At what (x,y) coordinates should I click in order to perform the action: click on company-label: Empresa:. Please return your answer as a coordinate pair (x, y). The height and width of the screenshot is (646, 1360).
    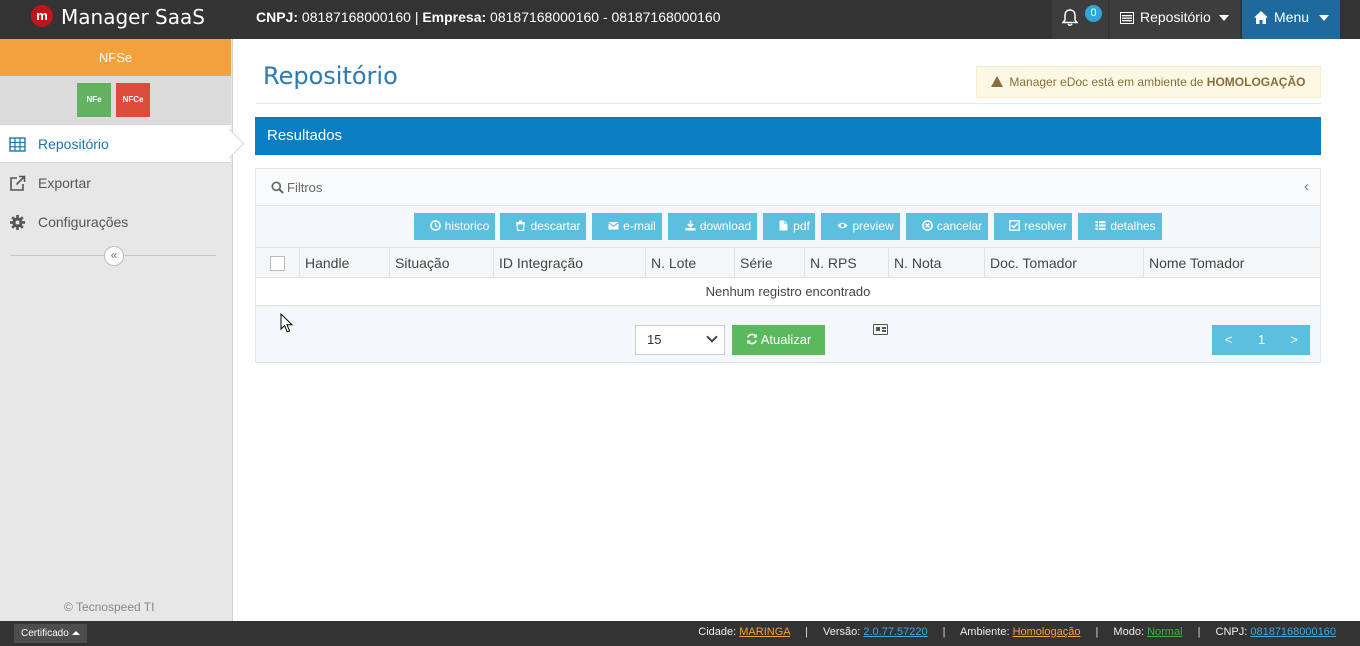
    Looking at the image, I should click on (454, 17).